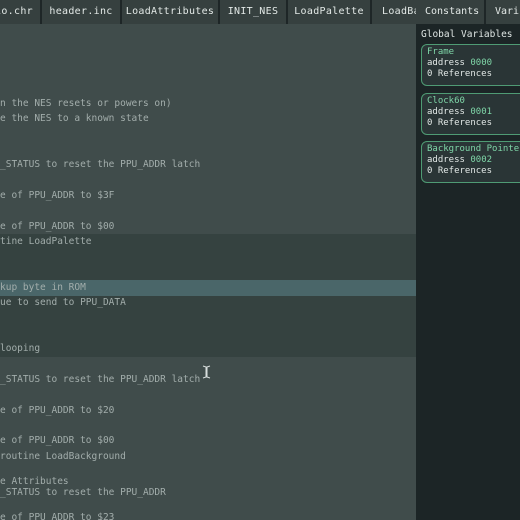 The image size is (520, 520). Describe the element at coordinates (446, 101) in the screenshot. I see `variable-name: Clock60` at that location.